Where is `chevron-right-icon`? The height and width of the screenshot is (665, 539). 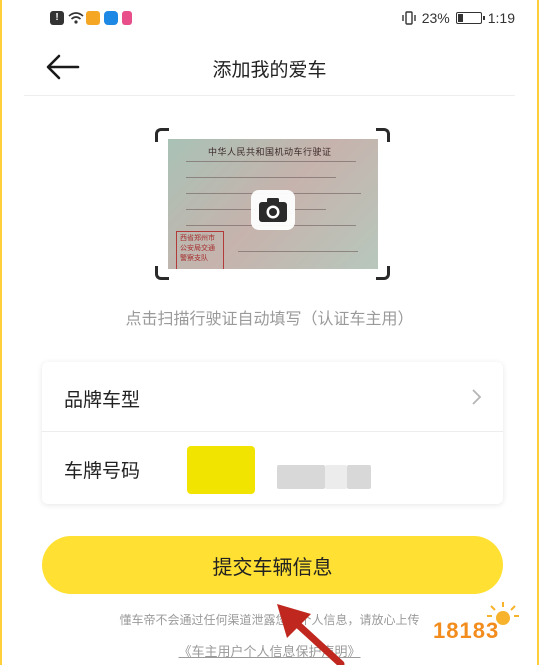 chevron-right-icon is located at coordinates (477, 397).